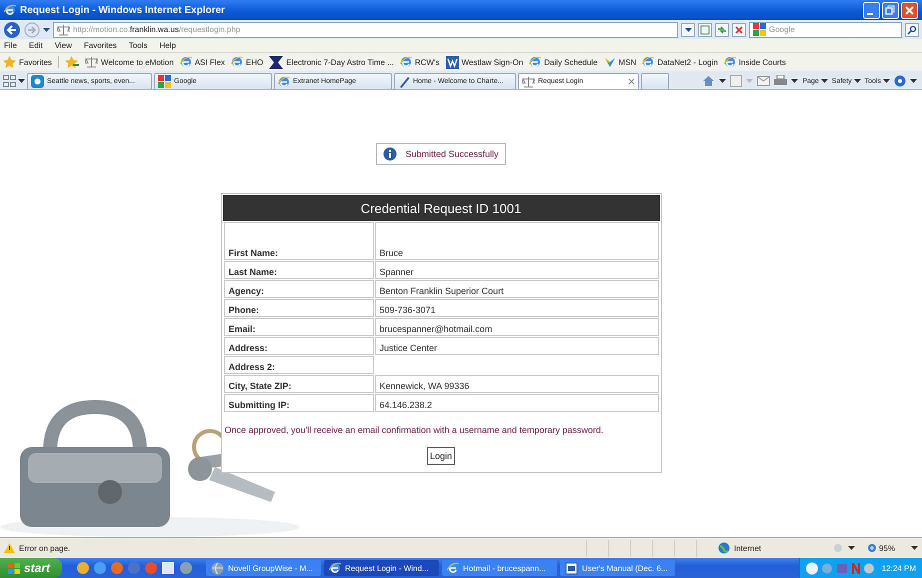 Image resolution: width=922 pixels, height=578 pixels. I want to click on back-button, so click(12, 29).